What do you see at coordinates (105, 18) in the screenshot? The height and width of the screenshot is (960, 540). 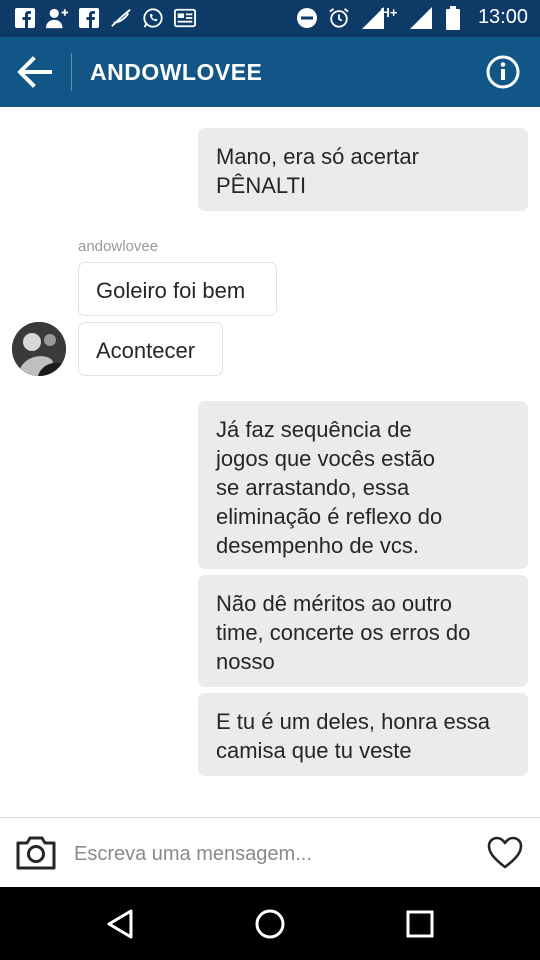 I see `notification-icons` at bounding box center [105, 18].